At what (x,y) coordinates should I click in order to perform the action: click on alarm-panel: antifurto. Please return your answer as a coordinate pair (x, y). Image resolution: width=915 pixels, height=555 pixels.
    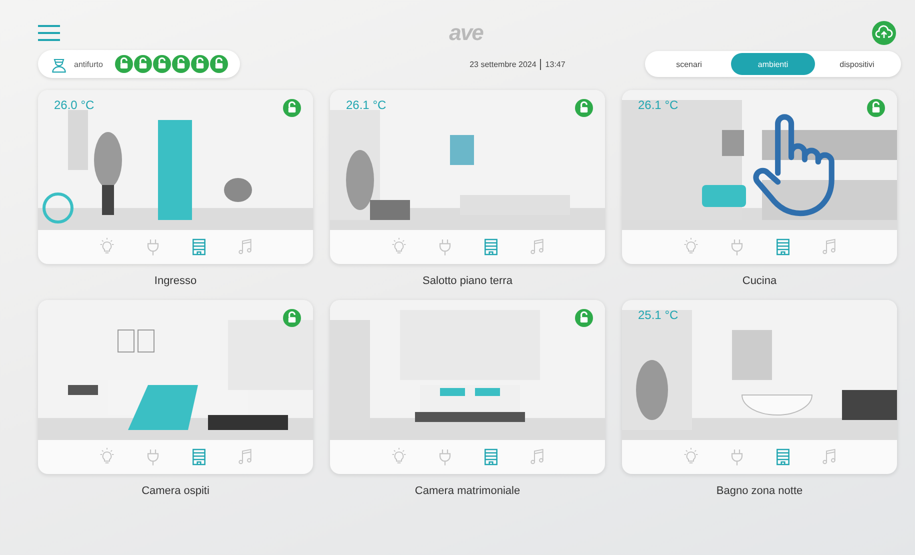
    Looking at the image, I should click on (139, 64).